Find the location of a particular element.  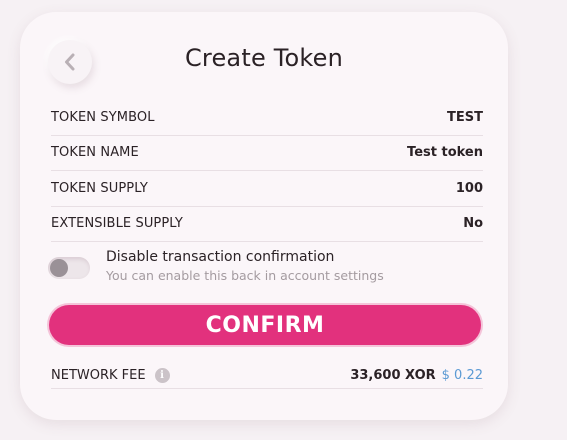

detail-row-token-name: TOKEN NAME Test token is located at coordinates (267, 153).